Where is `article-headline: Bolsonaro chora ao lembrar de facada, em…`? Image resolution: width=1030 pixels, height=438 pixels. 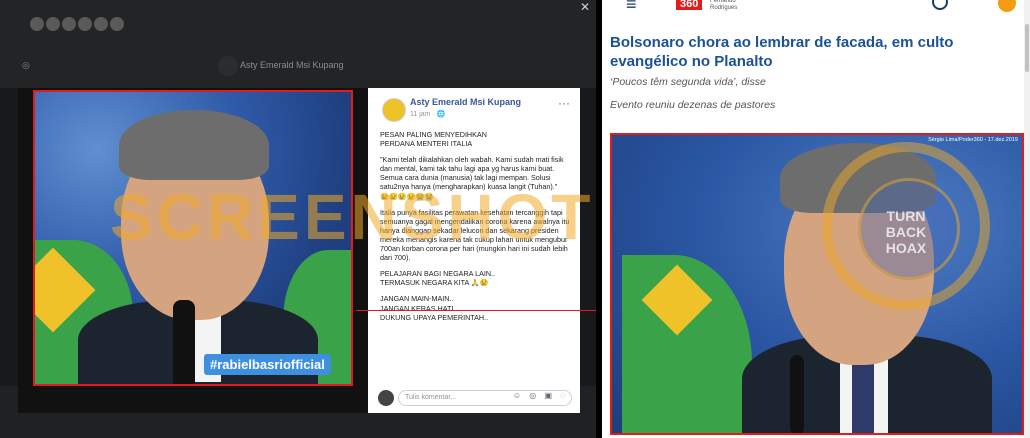
article-headline: Bolsonaro chora ao lembrar de facada, em… is located at coordinates (782, 52).